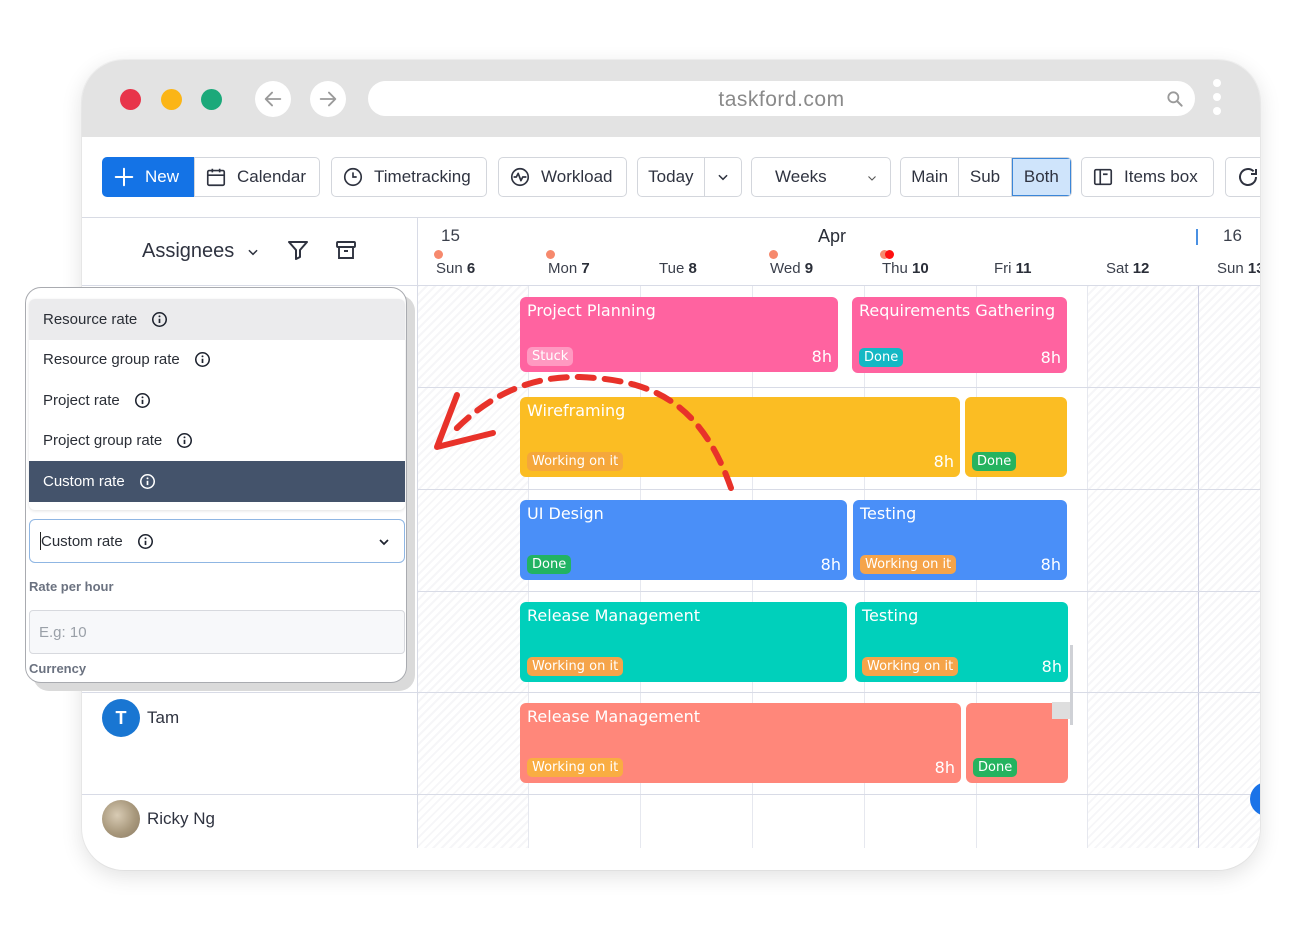 The image size is (1290, 930). What do you see at coordinates (217, 400) in the screenshot?
I see `rate-option-project-rate: Project rate` at bounding box center [217, 400].